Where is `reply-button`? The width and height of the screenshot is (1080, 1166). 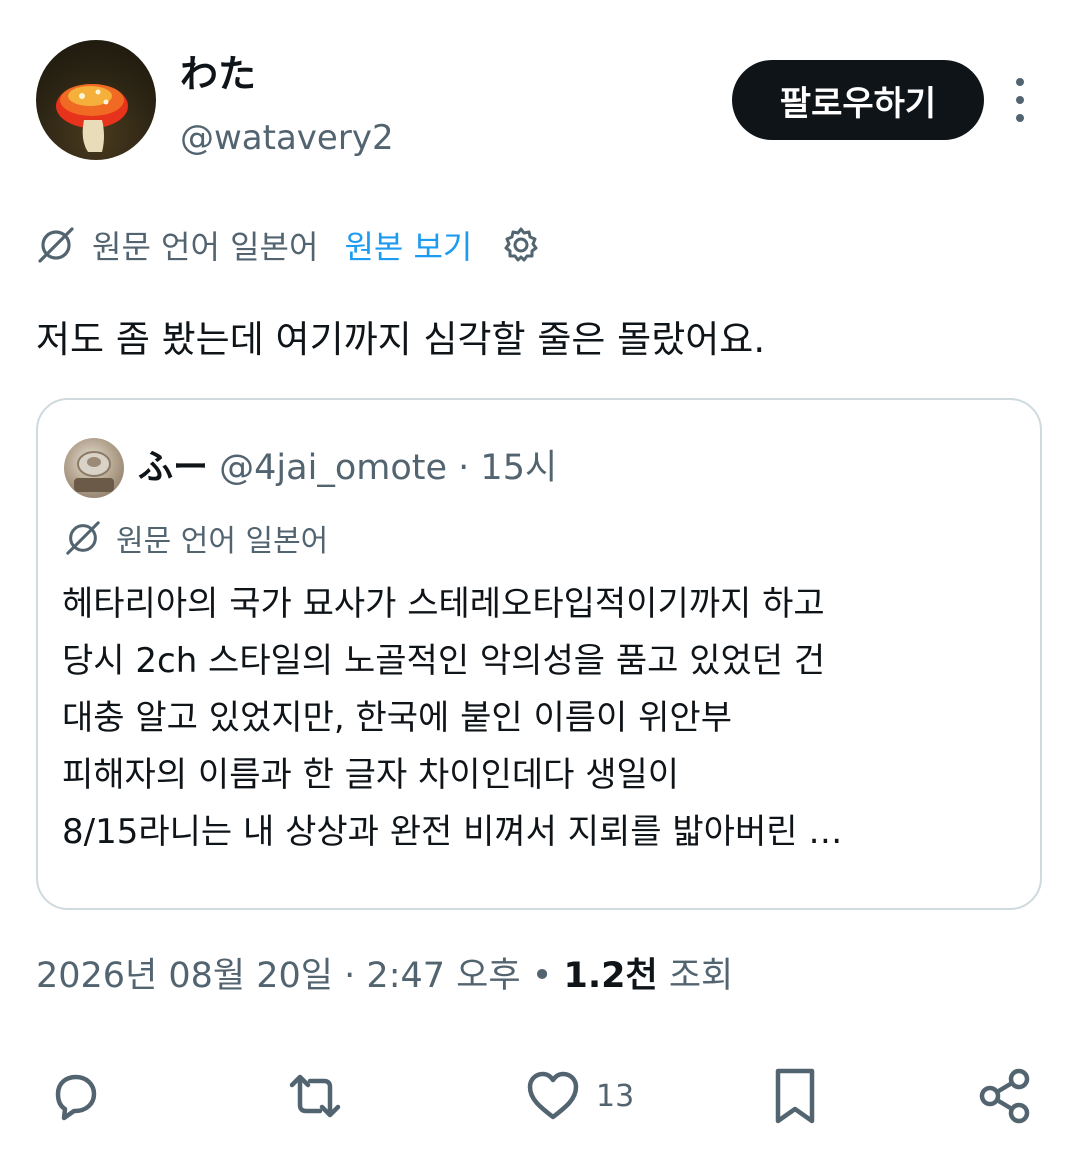 reply-button is located at coordinates (75, 1096).